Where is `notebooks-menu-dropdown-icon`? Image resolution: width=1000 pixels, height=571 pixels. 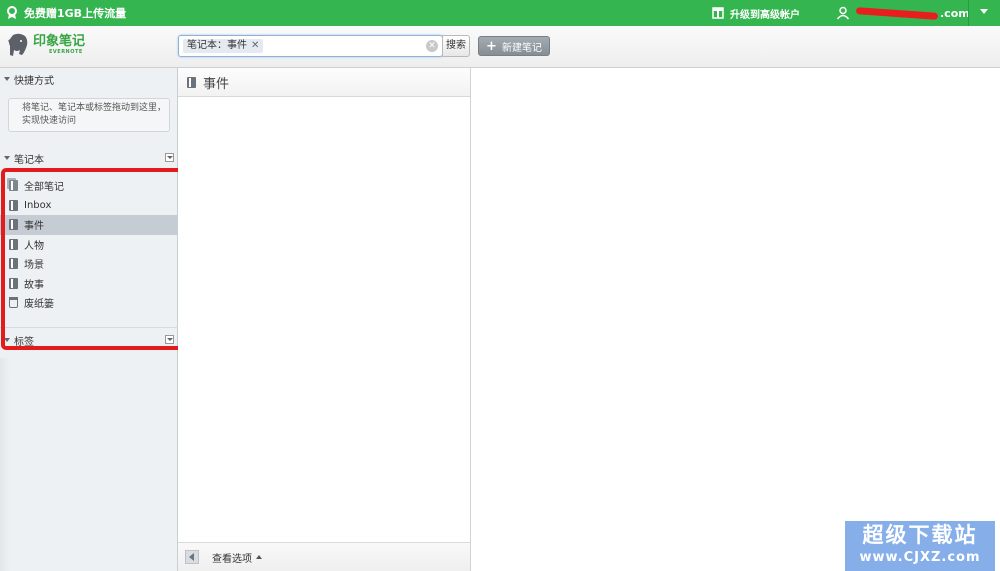
notebooks-menu-dropdown-icon is located at coordinates (169, 157).